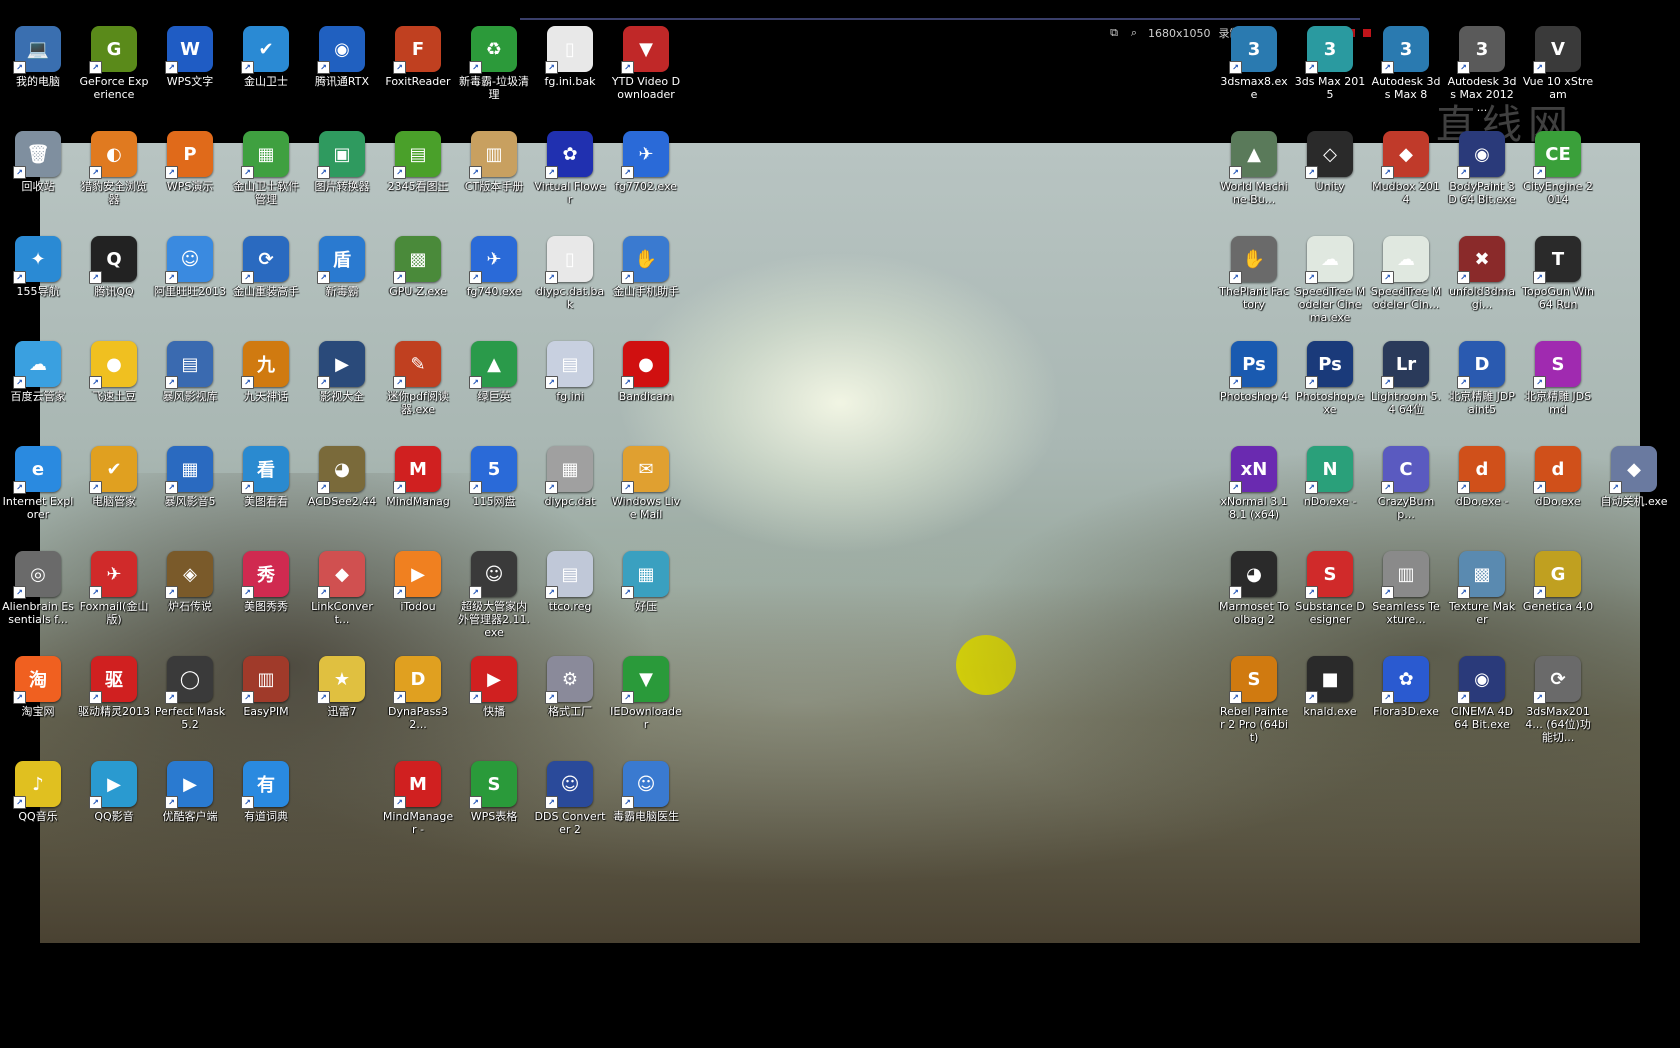  I want to click on desktop-icon-fg-ini: ▤ ↗ fg.ini, so click(570, 389).